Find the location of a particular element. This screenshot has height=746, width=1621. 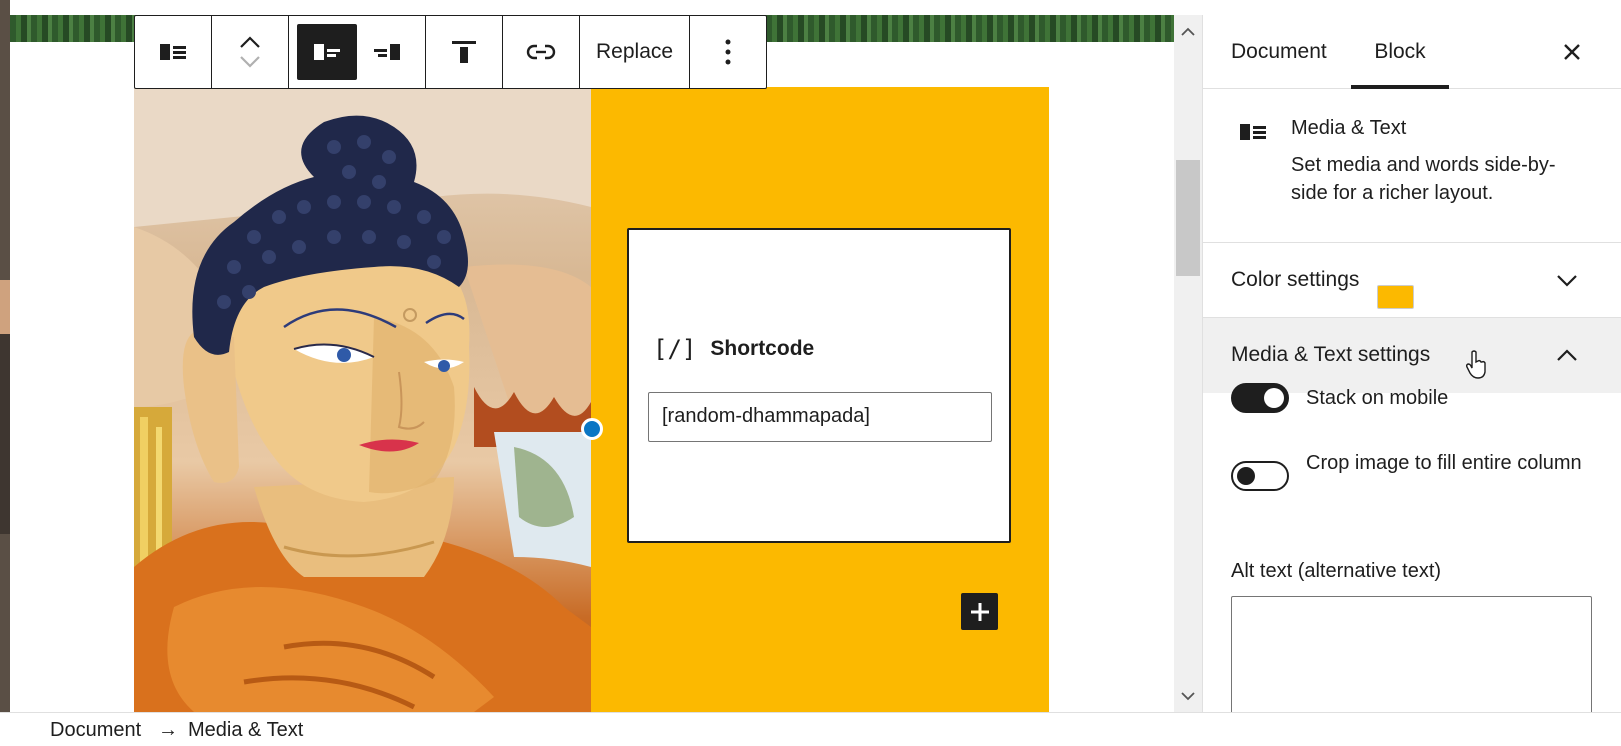

add-block-button is located at coordinates (979, 611).